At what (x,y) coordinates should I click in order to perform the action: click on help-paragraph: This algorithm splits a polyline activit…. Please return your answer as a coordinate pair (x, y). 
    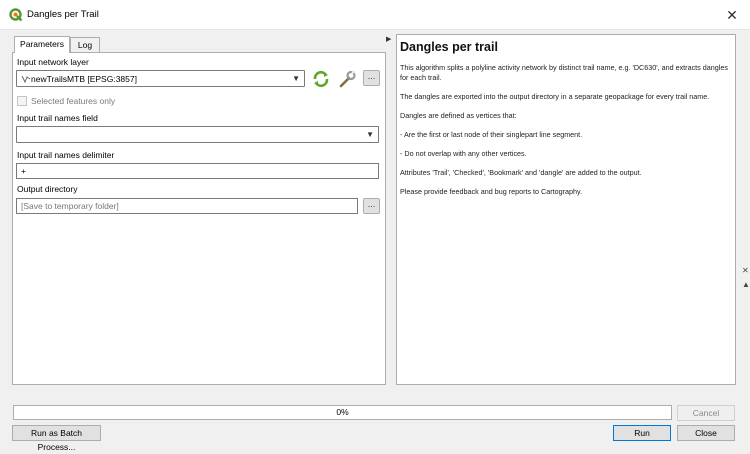
    Looking at the image, I should click on (564, 72).